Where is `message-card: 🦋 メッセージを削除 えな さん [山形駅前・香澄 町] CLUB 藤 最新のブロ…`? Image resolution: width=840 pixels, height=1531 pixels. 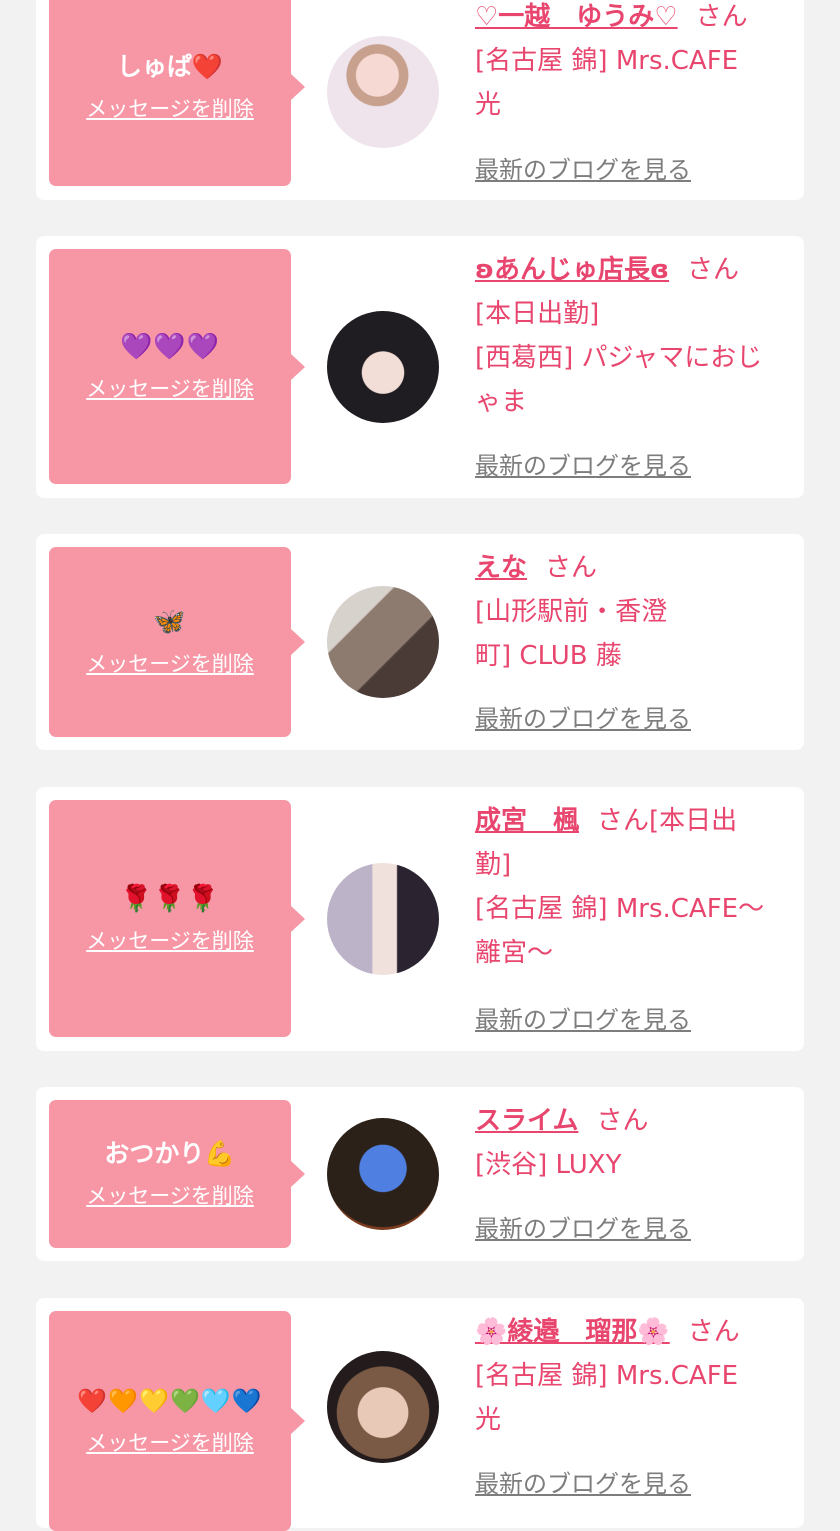 message-card: 🦋 メッセージを削除 えな さん [山形駅前・香澄 町] CLUB 藤 最新のブロ… is located at coordinates (420, 642).